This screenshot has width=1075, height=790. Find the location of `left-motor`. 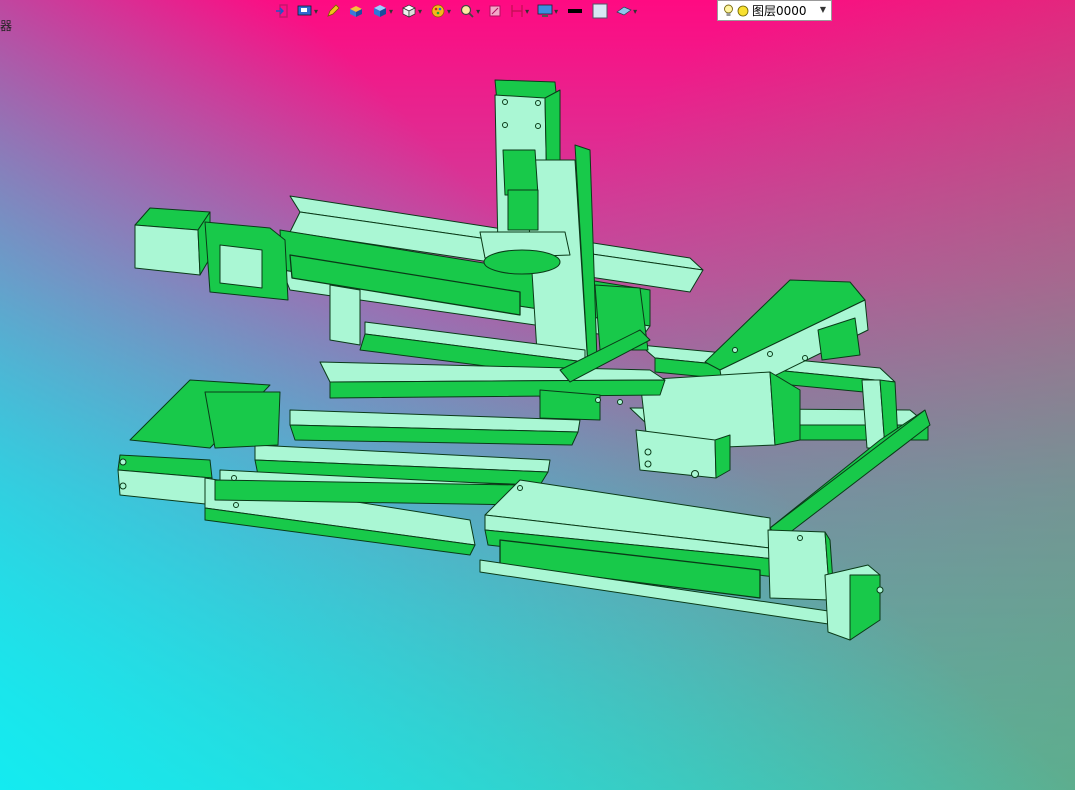

left-motor is located at coordinates (211, 254).